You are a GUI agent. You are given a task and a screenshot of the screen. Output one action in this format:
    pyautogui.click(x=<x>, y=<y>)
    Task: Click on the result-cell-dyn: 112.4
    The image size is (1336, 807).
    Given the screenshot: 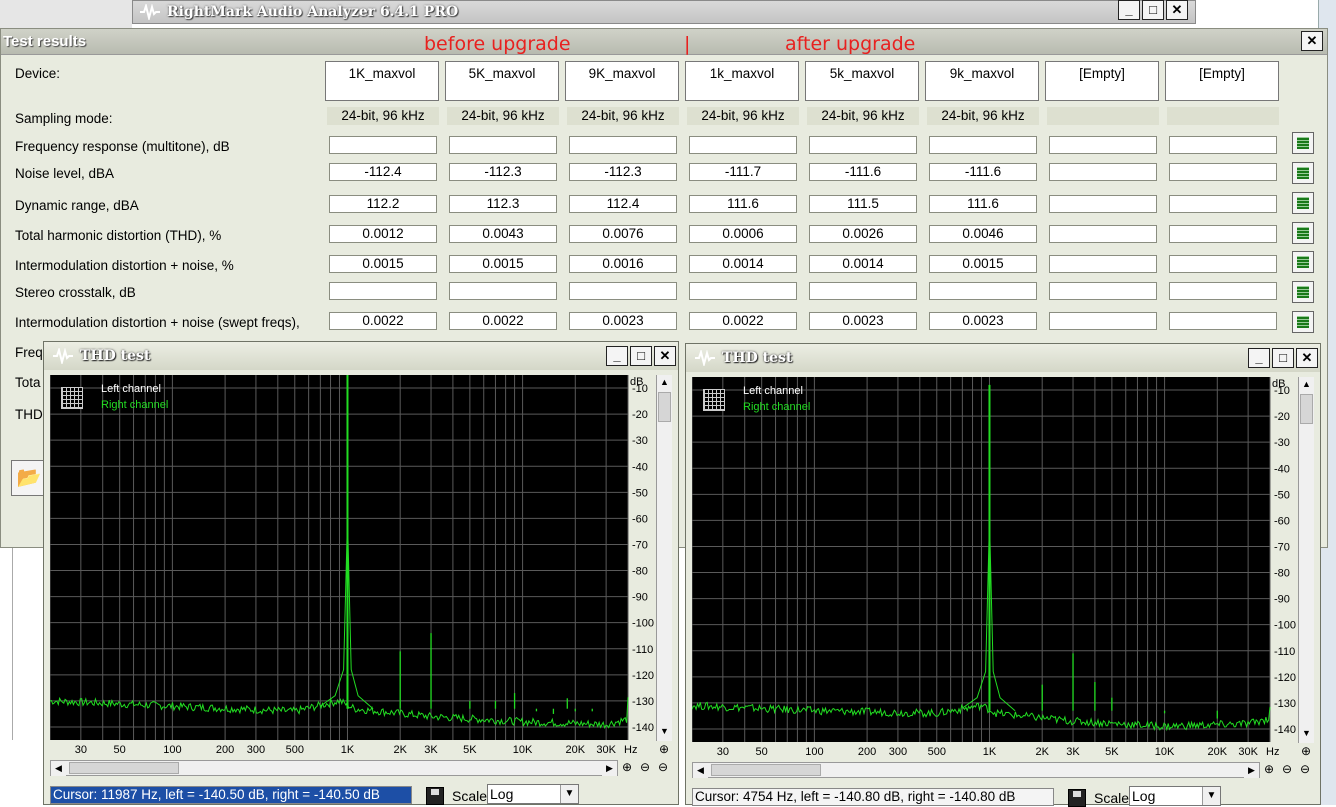 What is the action you would take?
    pyautogui.click(x=623, y=204)
    